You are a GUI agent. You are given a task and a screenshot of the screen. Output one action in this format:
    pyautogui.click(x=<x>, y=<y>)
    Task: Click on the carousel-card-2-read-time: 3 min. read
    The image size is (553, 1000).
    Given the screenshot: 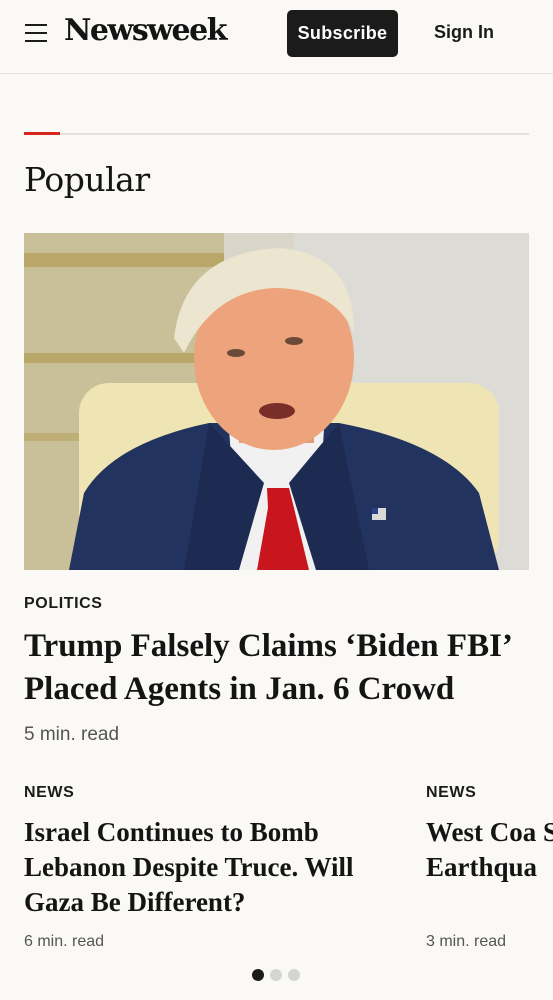 What is the action you would take?
    pyautogui.click(x=466, y=941)
    